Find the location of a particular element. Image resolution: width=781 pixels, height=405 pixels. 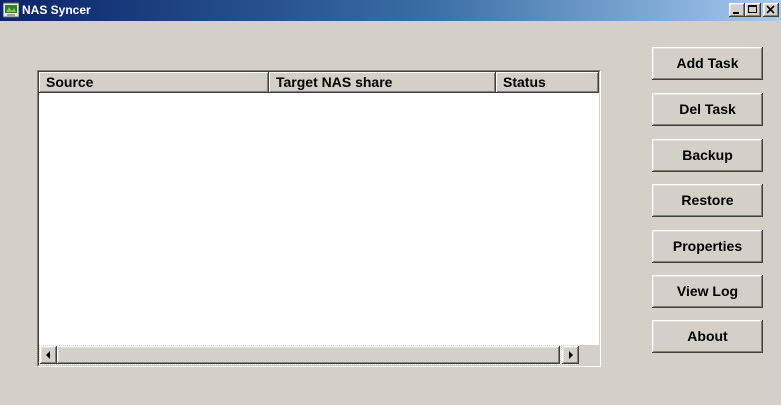

scrollbar-corner is located at coordinates (589, 355).